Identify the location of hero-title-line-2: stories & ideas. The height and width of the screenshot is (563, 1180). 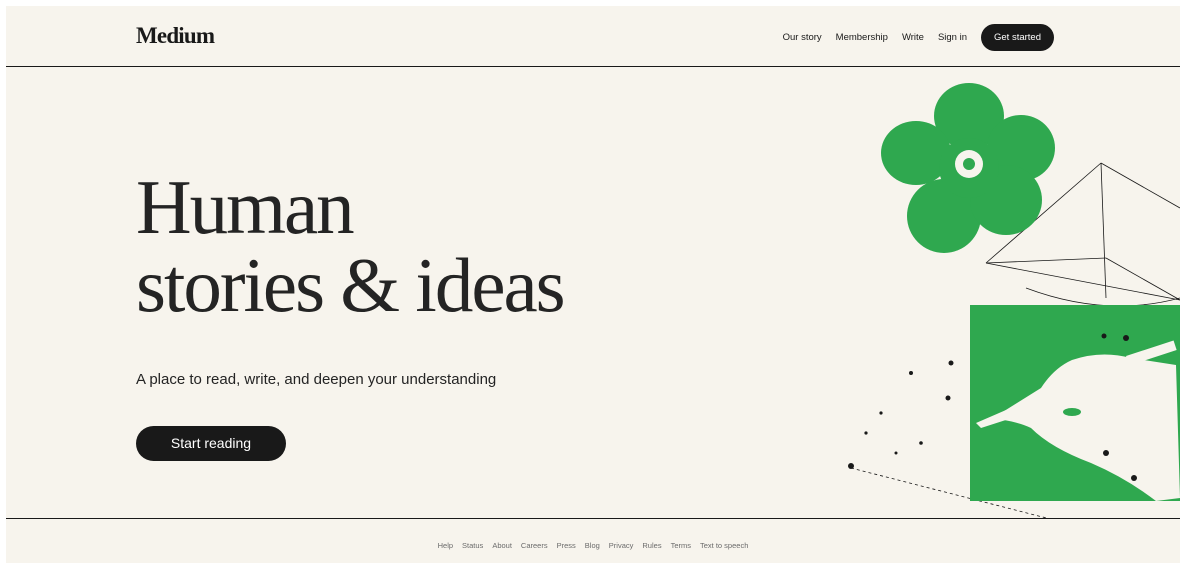
(351, 285).